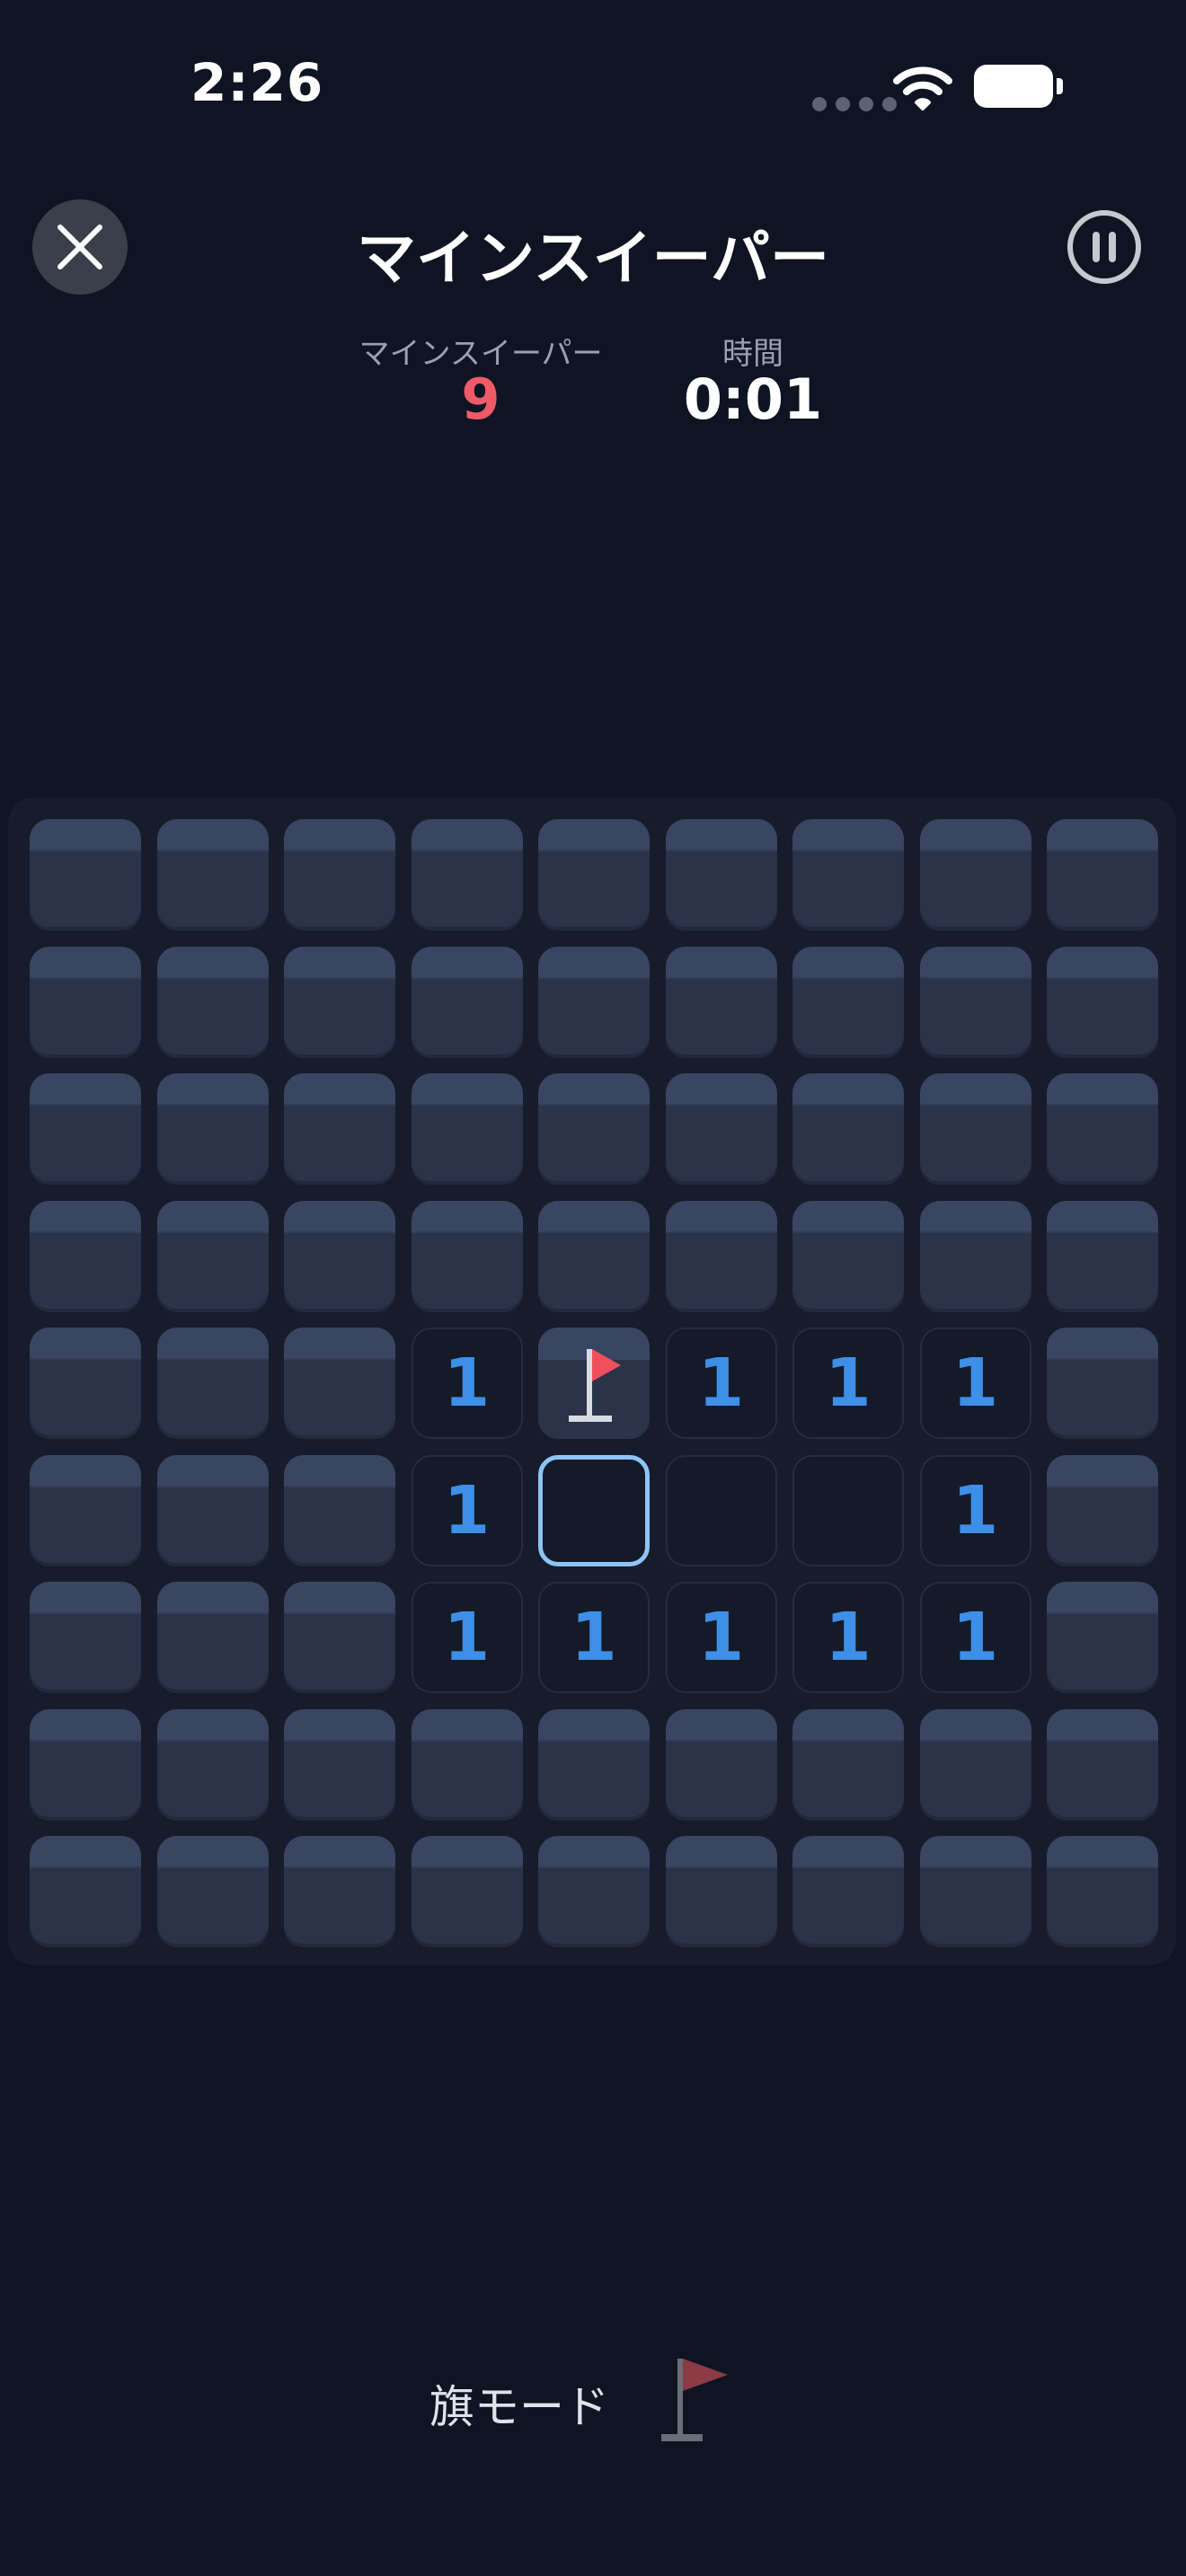 Image resolution: width=1186 pixels, height=2576 pixels. I want to click on flag-mode-toggle, so click(696, 2398).